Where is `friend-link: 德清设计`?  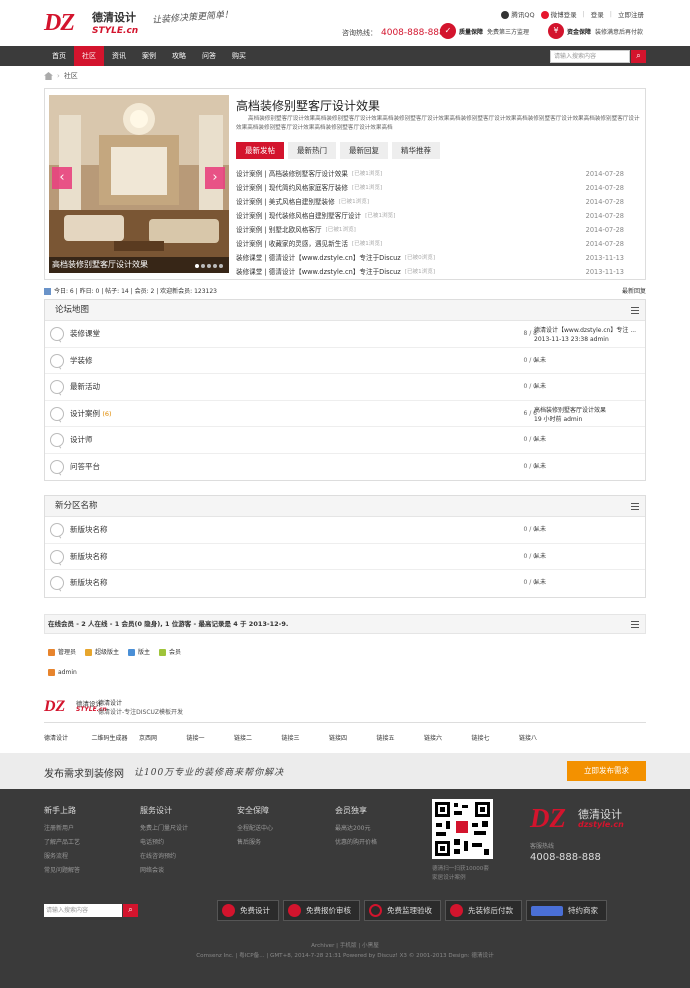
friend-link: 德清设计 is located at coordinates (68, 737).